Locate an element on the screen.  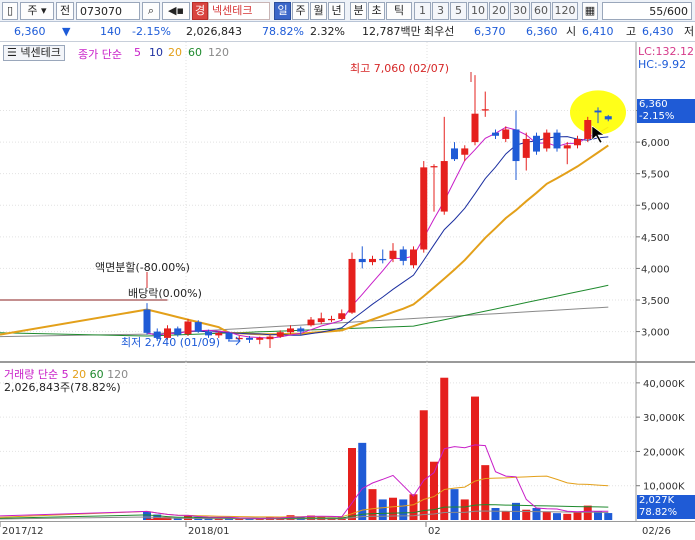
price-tick-label: 4,500 is located at coordinates (655, 238).